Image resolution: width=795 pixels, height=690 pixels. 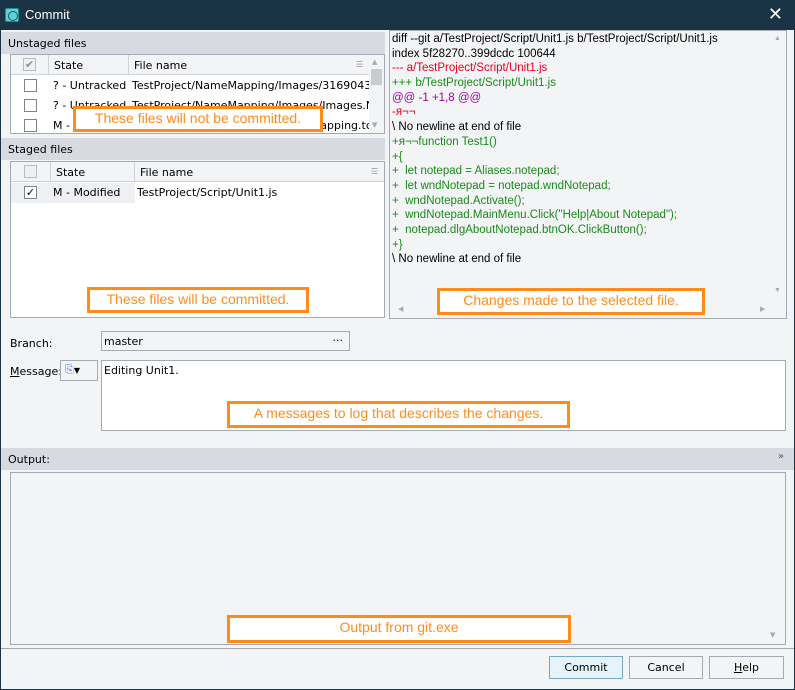 What do you see at coordinates (474, 53) in the screenshot?
I see `diff-line: index 5f28270..399dcdc 100644` at bounding box center [474, 53].